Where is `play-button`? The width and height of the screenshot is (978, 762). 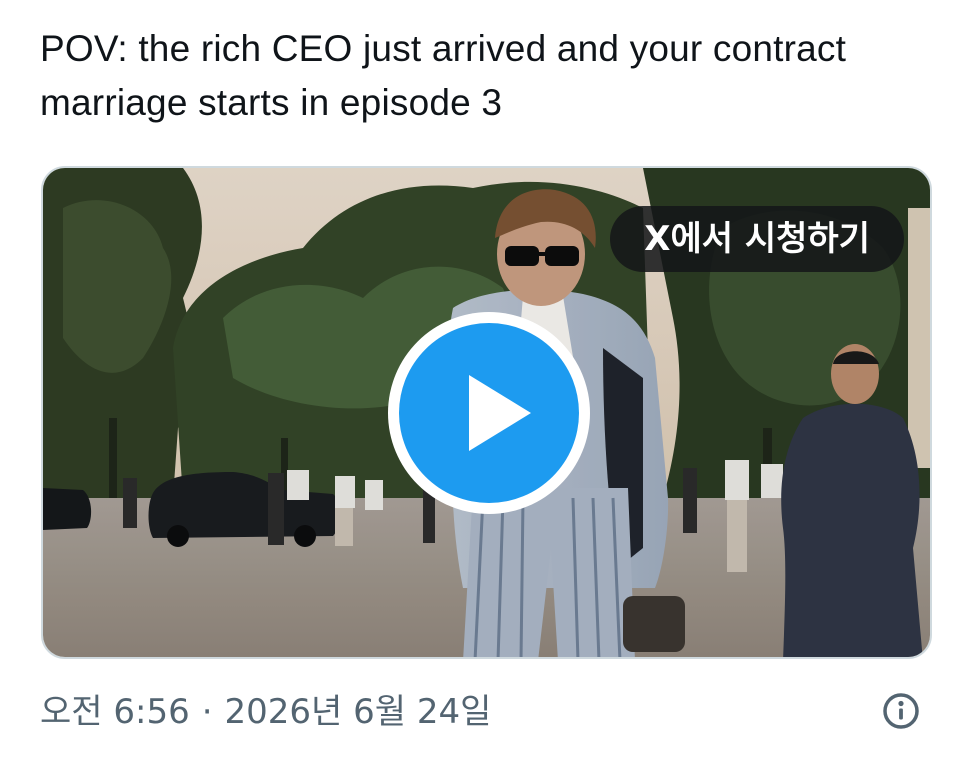
play-button is located at coordinates (489, 413).